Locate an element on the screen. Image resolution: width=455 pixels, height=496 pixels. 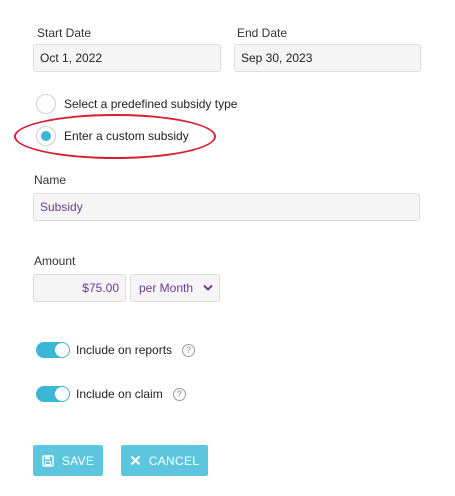
period-select: per Month is located at coordinates (175, 288).